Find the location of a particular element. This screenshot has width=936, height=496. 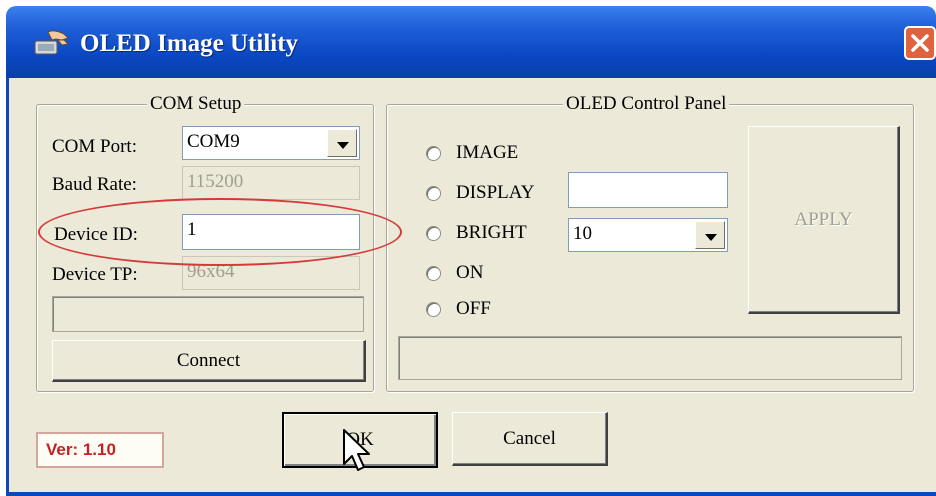

bright-value: 10 is located at coordinates (582, 233).